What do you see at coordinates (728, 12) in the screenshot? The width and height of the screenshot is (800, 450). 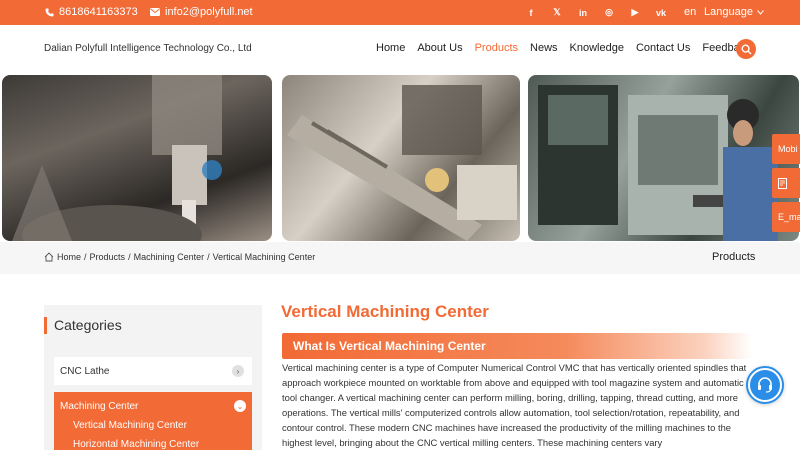 I see `language-label: Language` at bounding box center [728, 12].